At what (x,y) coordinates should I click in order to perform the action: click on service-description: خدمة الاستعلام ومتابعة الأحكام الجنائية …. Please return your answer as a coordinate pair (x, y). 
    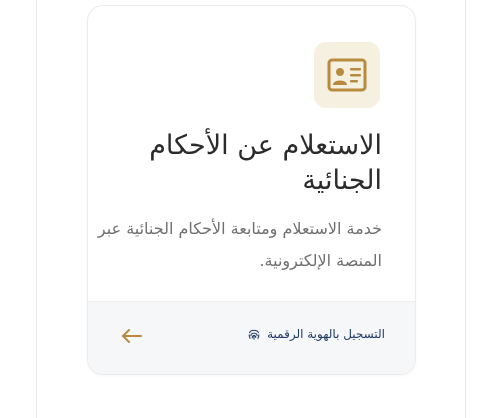
    Looking at the image, I should click on (239, 244).